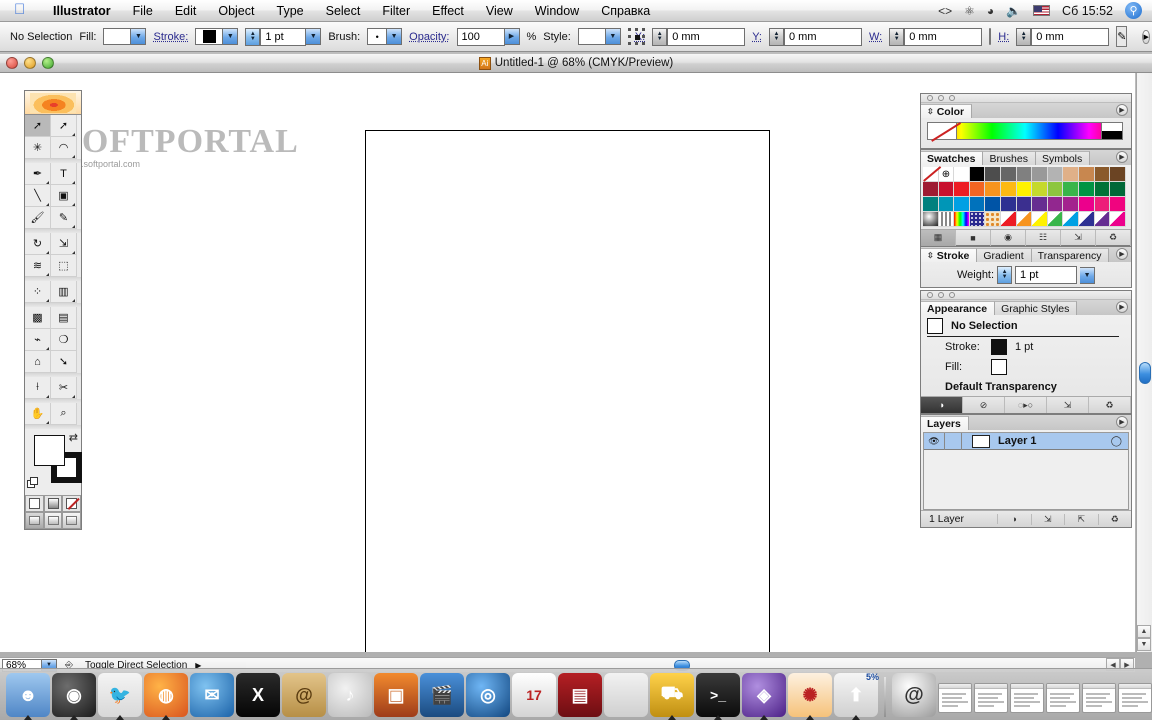 This screenshot has width=1152, height=720. What do you see at coordinates (706, 36) in the screenshot?
I see `x-field: 0 mm` at bounding box center [706, 36].